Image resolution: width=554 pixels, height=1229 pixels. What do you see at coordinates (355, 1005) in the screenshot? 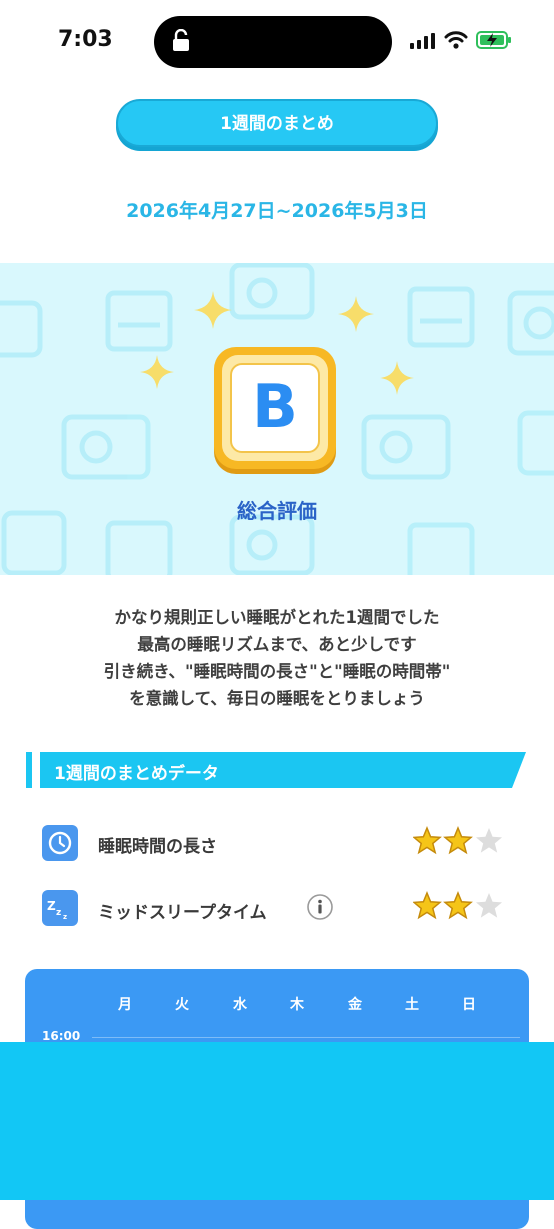
I see `day-label-fri: 金` at bounding box center [355, 1005].